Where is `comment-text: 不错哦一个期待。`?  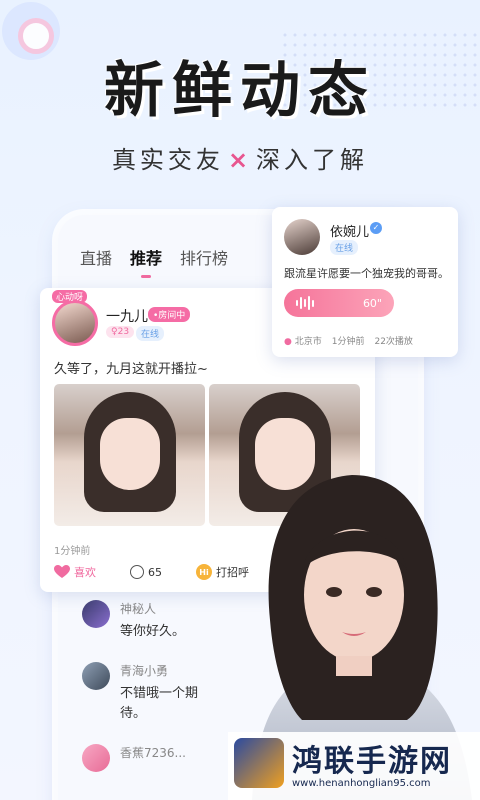
comment-text: 不错哦一个期待。 is located at coordinates (159, 703).